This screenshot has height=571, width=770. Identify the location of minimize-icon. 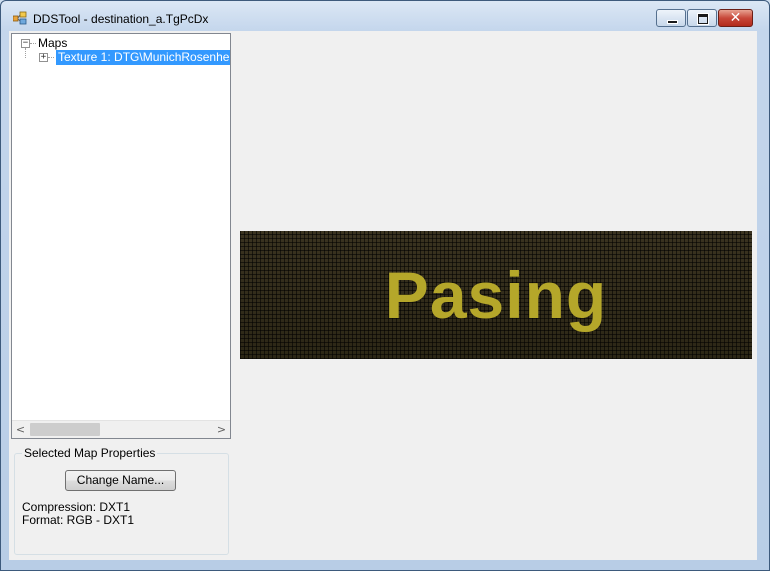
(672, 22).